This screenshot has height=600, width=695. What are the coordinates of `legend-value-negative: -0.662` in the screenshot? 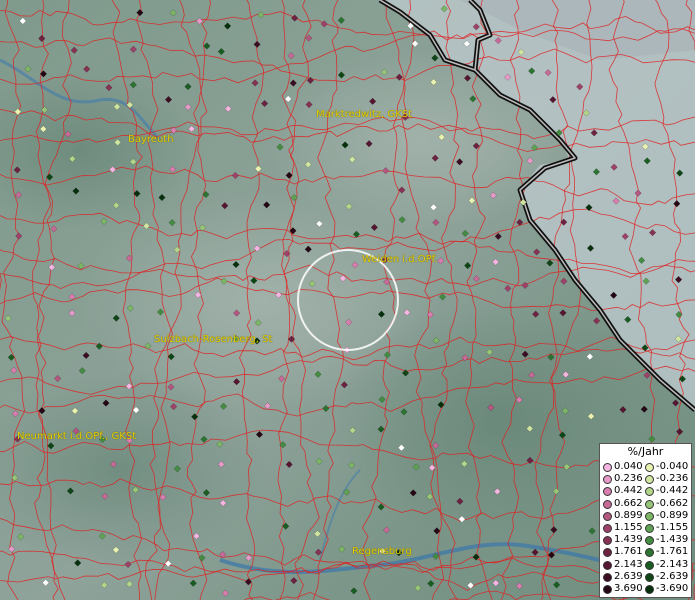 It's located at (672, 503).